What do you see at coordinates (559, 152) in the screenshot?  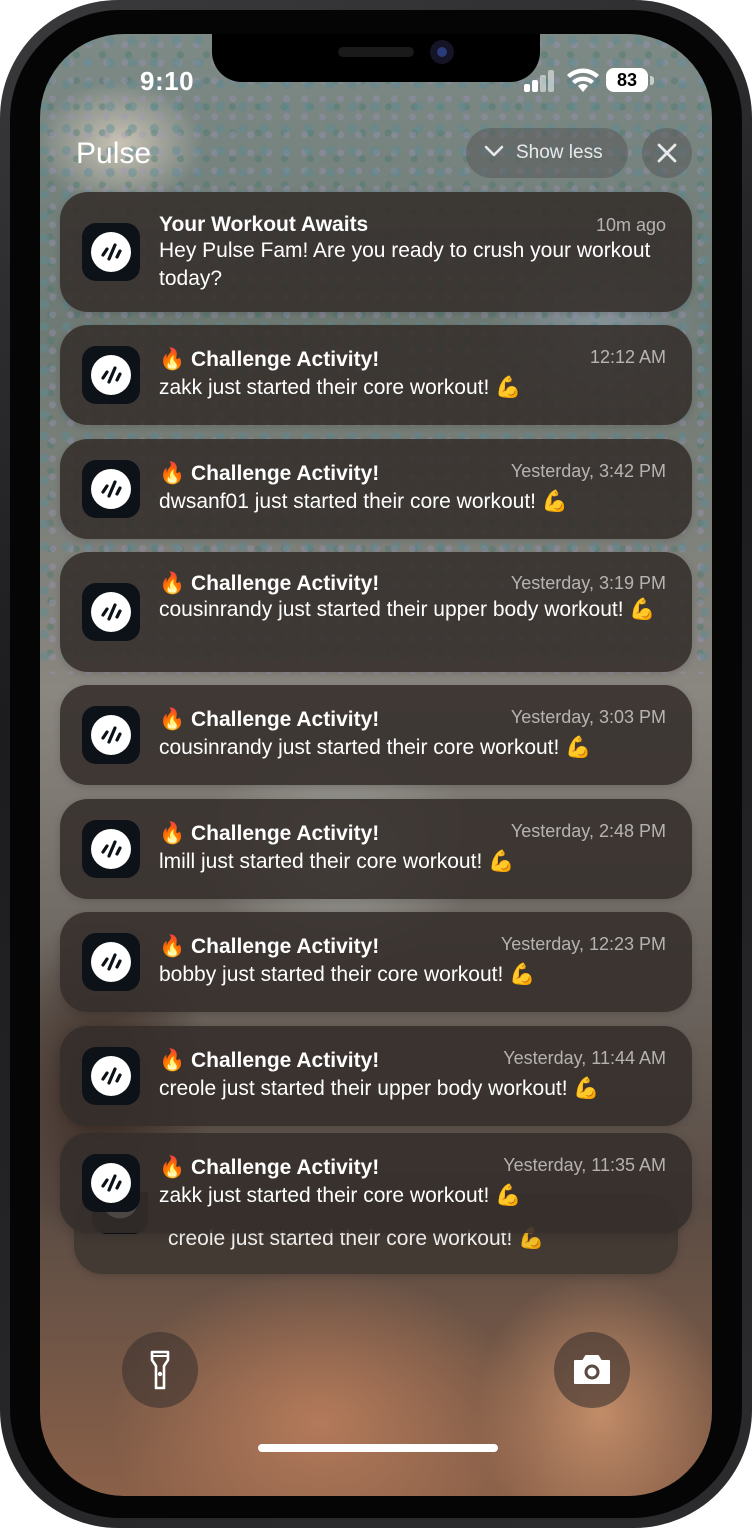 I see `show-less-label: Show less` at bounding box center [559, 152].